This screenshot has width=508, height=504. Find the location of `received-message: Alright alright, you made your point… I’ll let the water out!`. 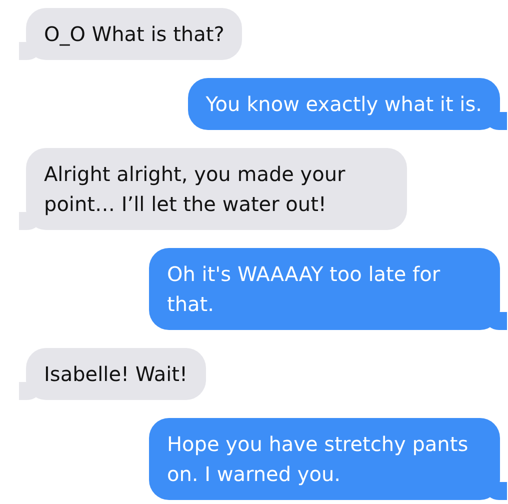

received-message: Alright alright, you made your point… I’ll let the water out! is located at coordinates (213, 189).